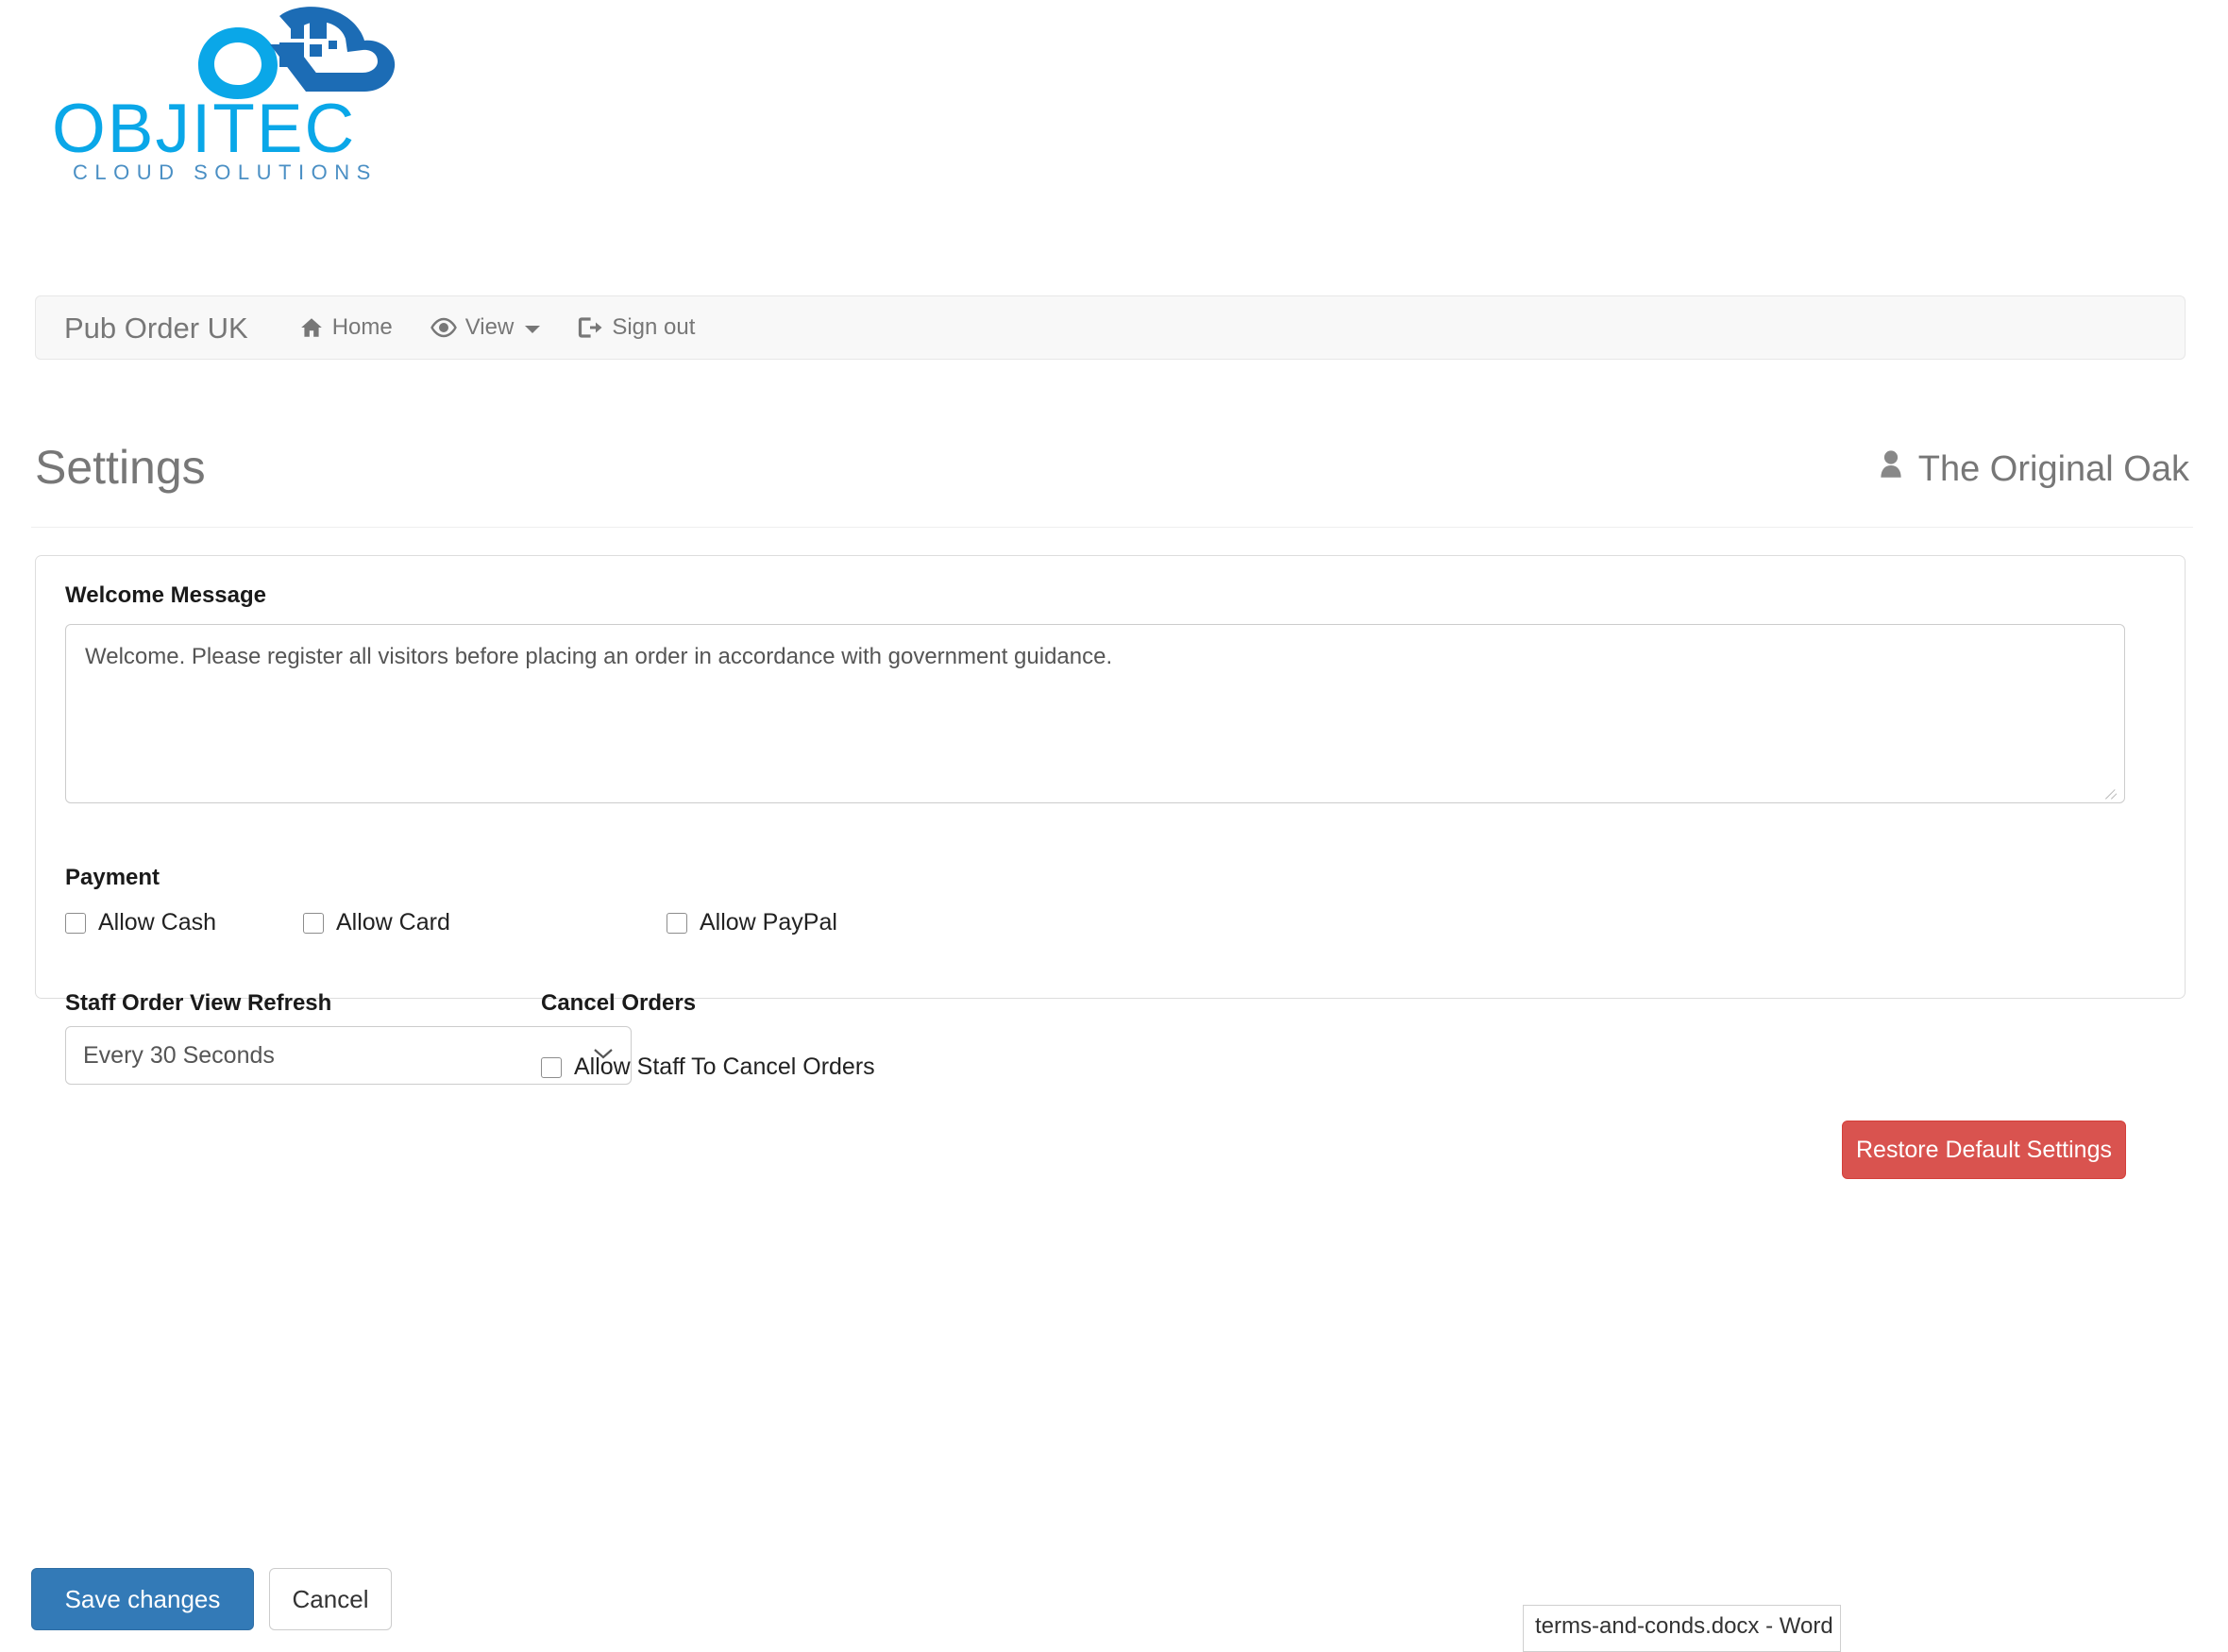  What do you see at coordinates (297, 54) in the screenshot?
I see `objitec-cloud-logo-icon` at bounding box center [297, 54].